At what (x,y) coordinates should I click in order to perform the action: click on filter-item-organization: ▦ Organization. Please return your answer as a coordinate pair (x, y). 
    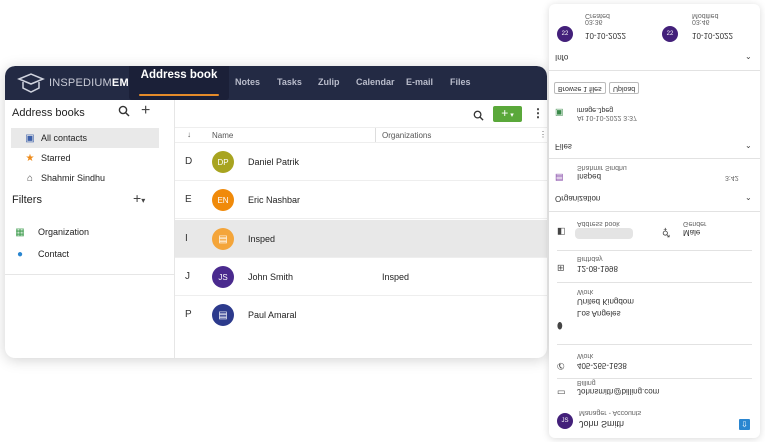
    Looking at the image, I should click on (85, 232).